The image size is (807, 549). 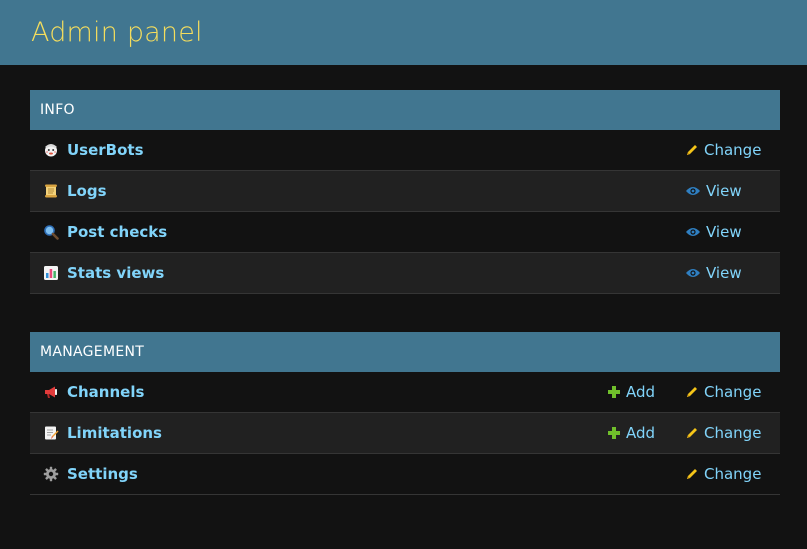 I want to click on memo-icon, so click(x=51, y=433).